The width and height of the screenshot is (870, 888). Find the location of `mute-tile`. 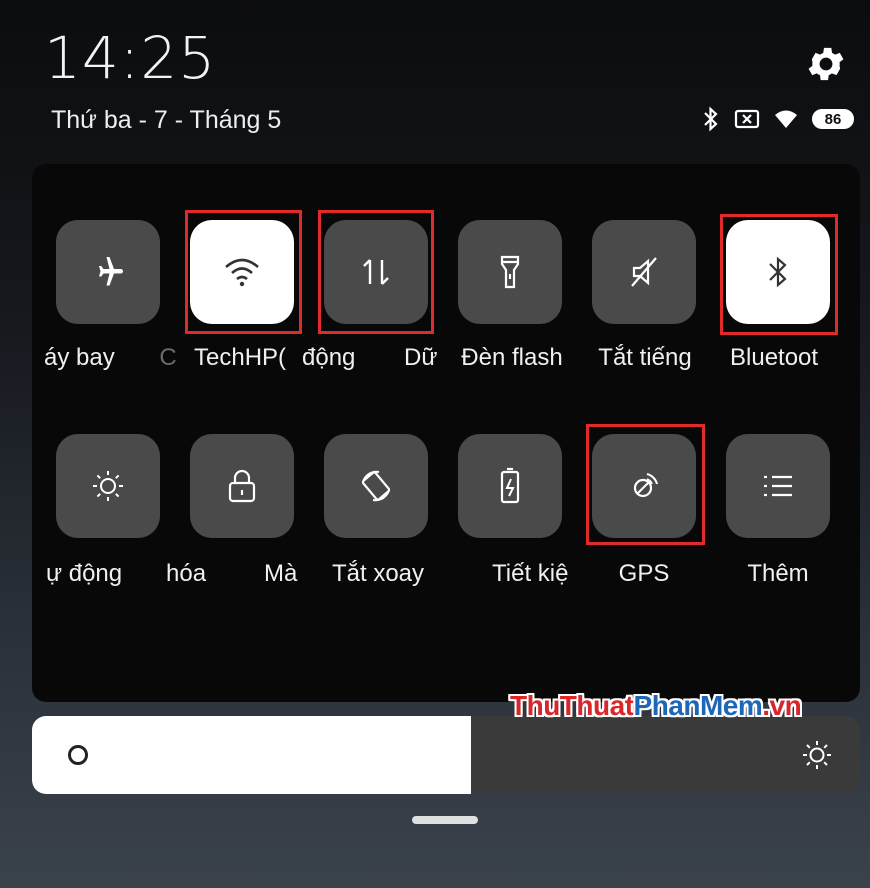

mute-tile is located at coordinates (644, 272).